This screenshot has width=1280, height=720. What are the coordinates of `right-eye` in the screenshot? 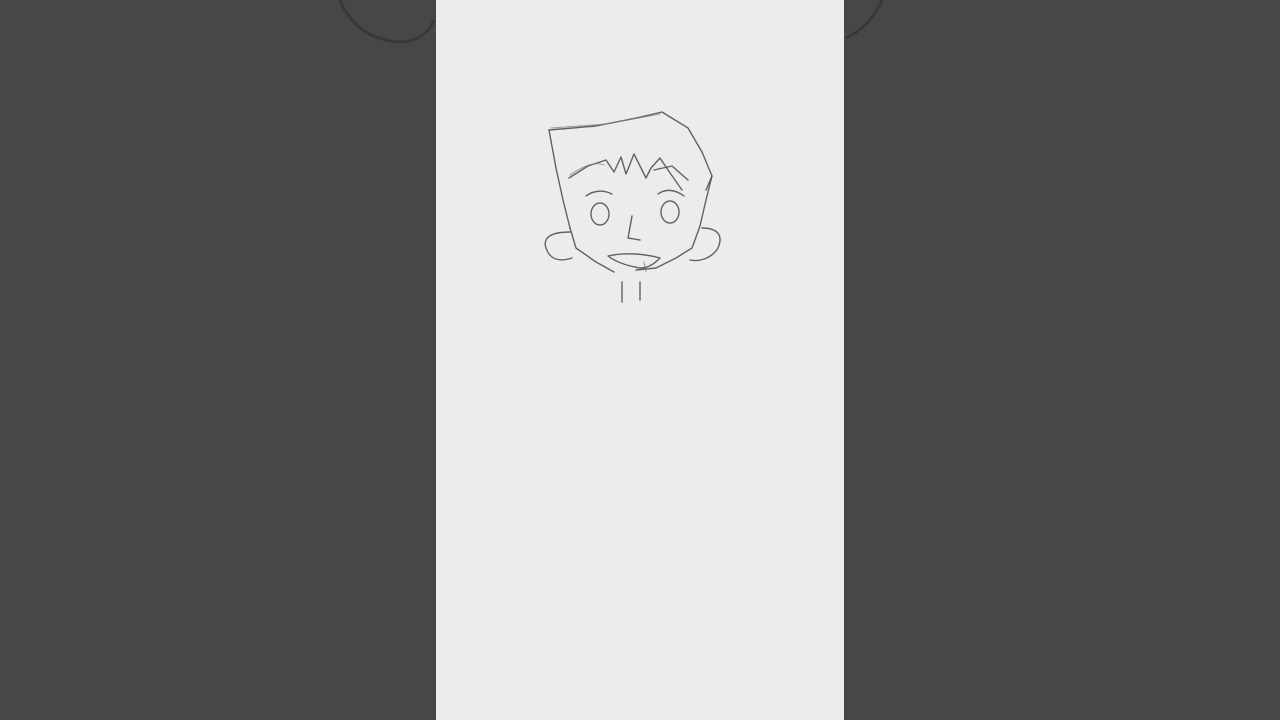 It's located at (670, 212).